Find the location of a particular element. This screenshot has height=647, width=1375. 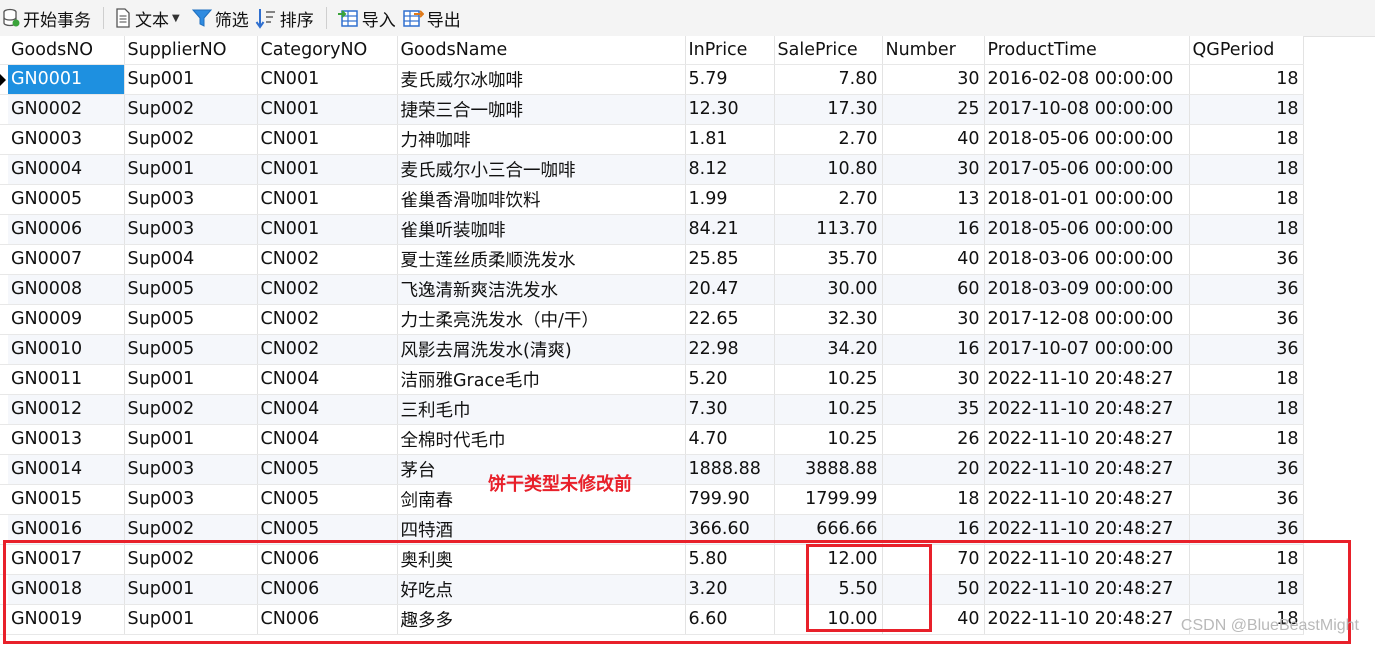

table-cell: 麦氏威尔冰咖啡 is located at coordinates (541, 79).